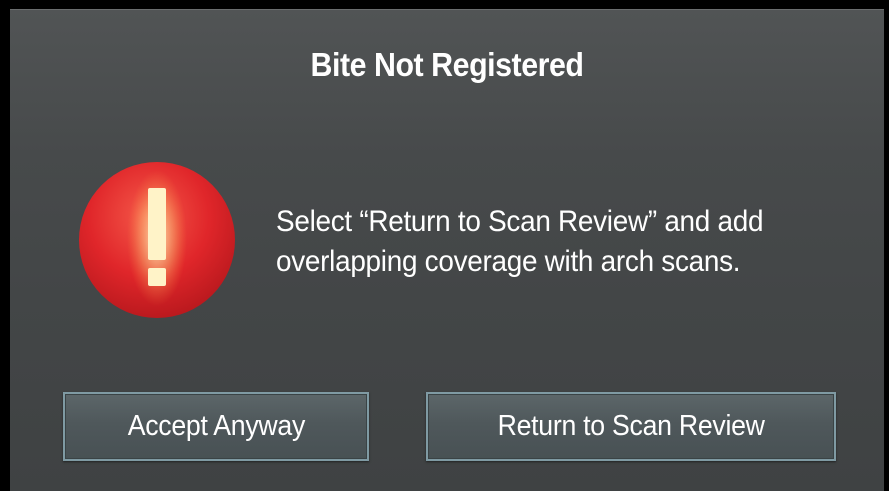 The height and width of the screenshot is (491, 889). What do you see at coordinates (520, 221) in the screenshot?
I see `message-line-1: Select “Return to Scan Review” and add` at bounding box center [520, 221].